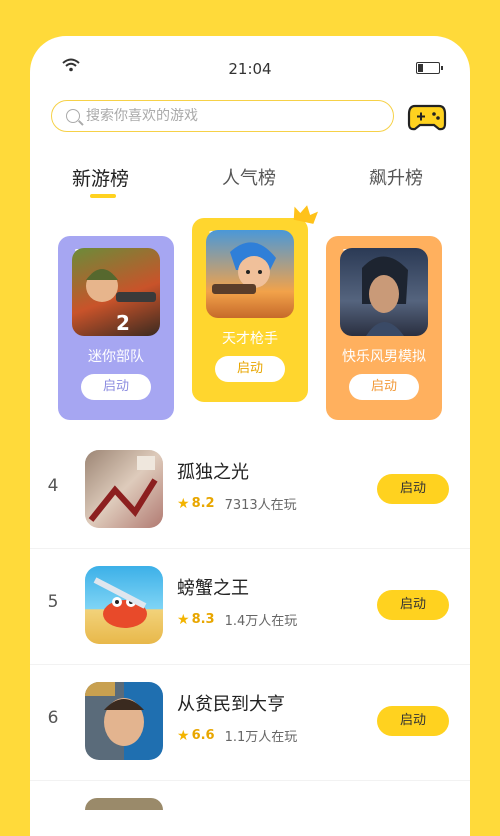 Image resolution: width=500 pixels, height=836 pixels. What do you see at coordinates (53, 602) in the screenshot?
I see `rank-number: 5` at bounding box center [53, 602].